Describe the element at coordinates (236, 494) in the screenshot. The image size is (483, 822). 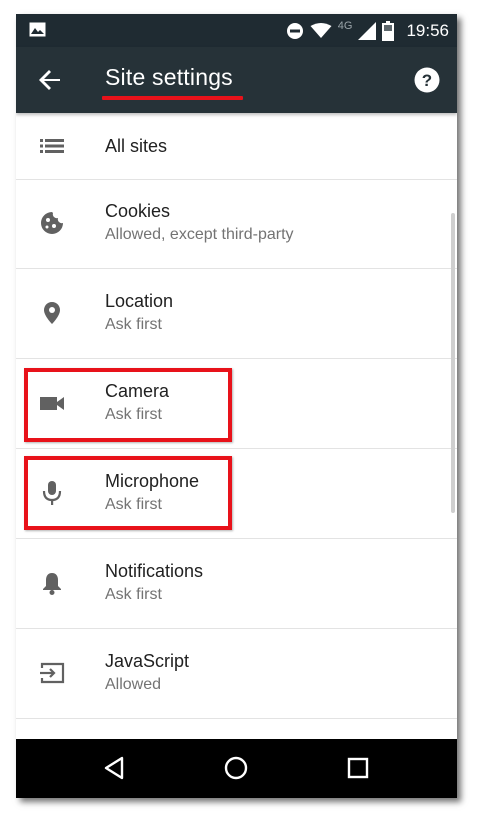
I see `list-item-microphone: Microphone Ask first` at that location.